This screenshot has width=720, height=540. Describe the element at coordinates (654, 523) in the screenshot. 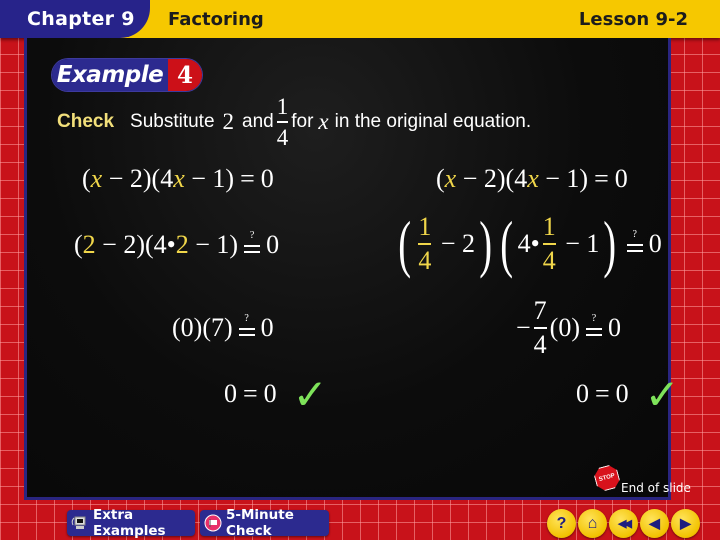

I see `previous-slide-button: ◀` at that location.